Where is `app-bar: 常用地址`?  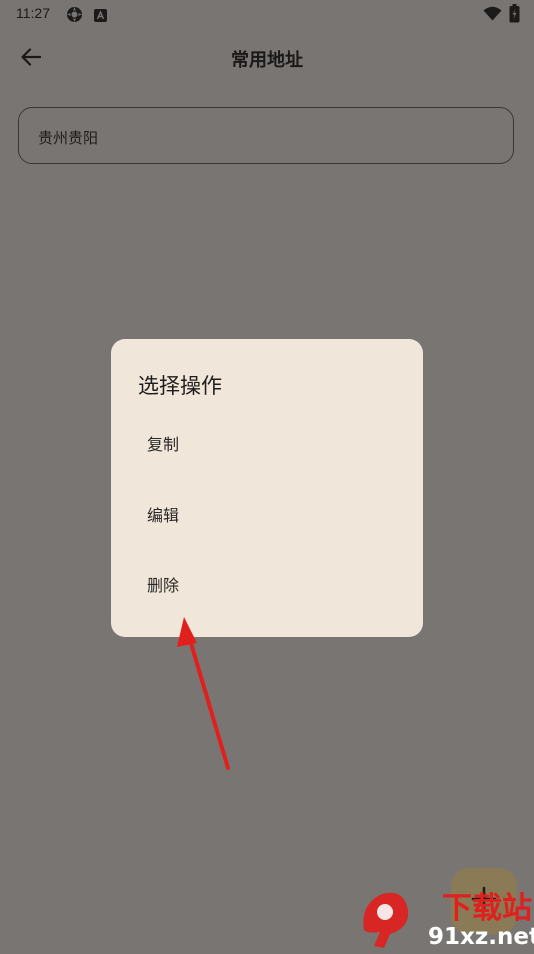
app-bar: 常用地址 is located at coordinates (267, 58).